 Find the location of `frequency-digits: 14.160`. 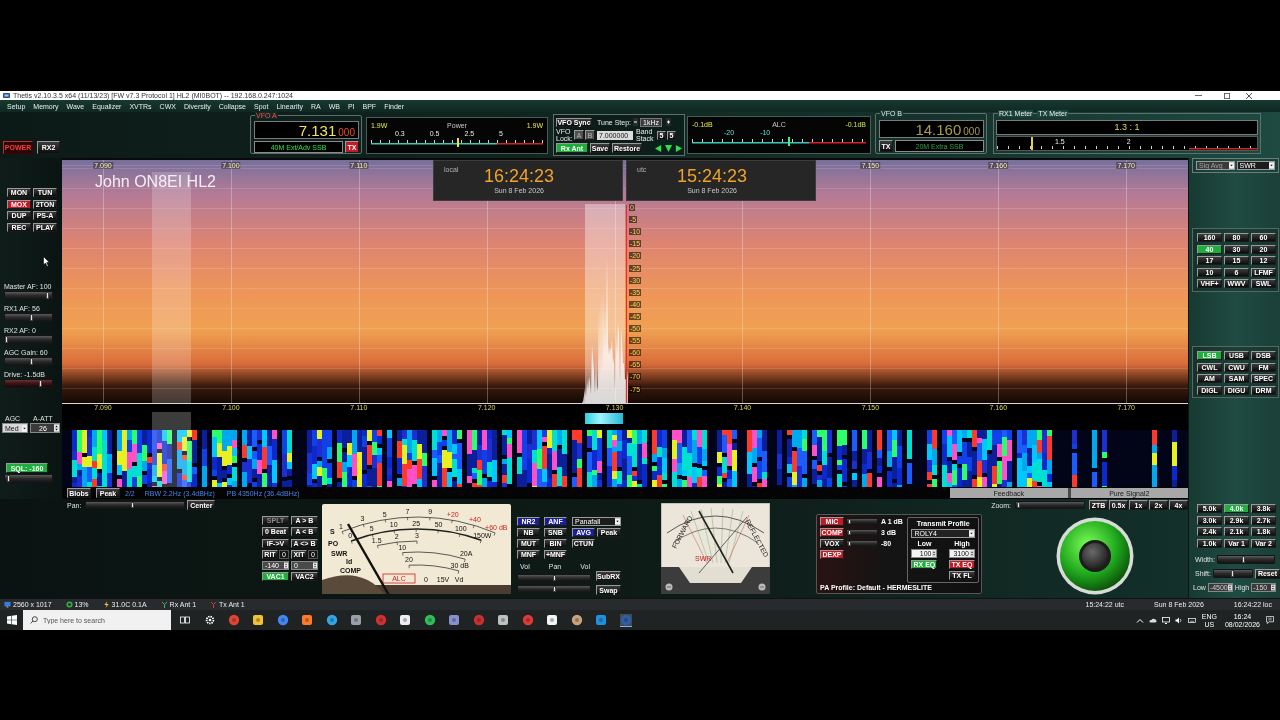

frequency-digits: 14.160 is located at coordinates (938, 129).